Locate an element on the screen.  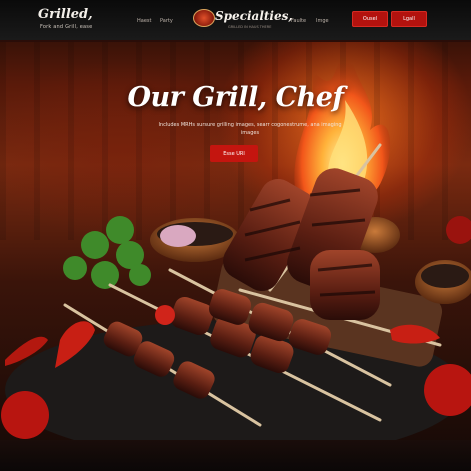
site-logo: Grilled, is located at coordinates (65, 14).